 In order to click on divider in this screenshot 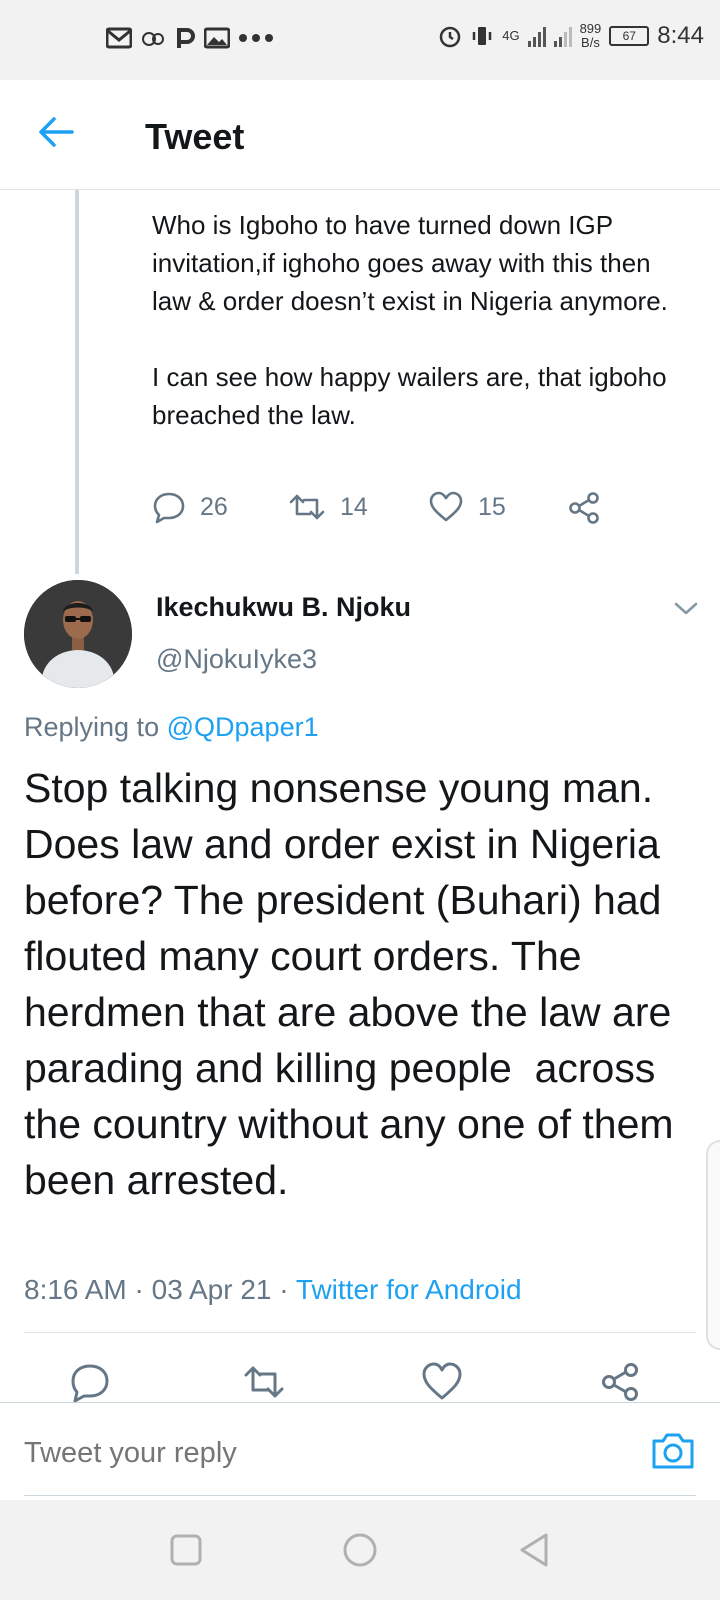, I will do `click(360, 1332)`.